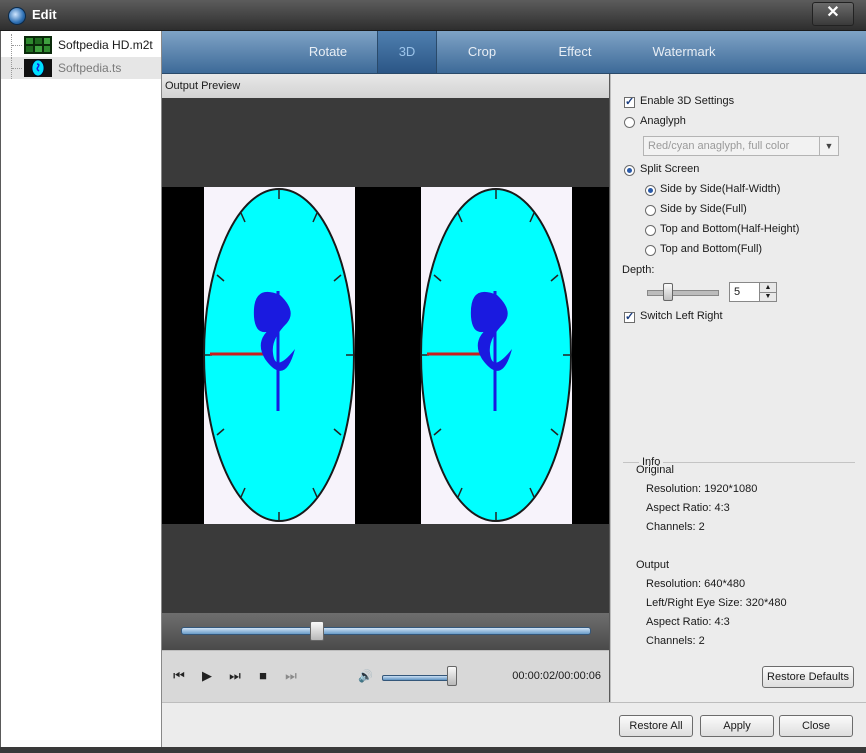  What do you see at coordinates (663, 121) in the screenshot?
I see `anaglyph-label: Anaglyph` at bounding box center [663, 121].